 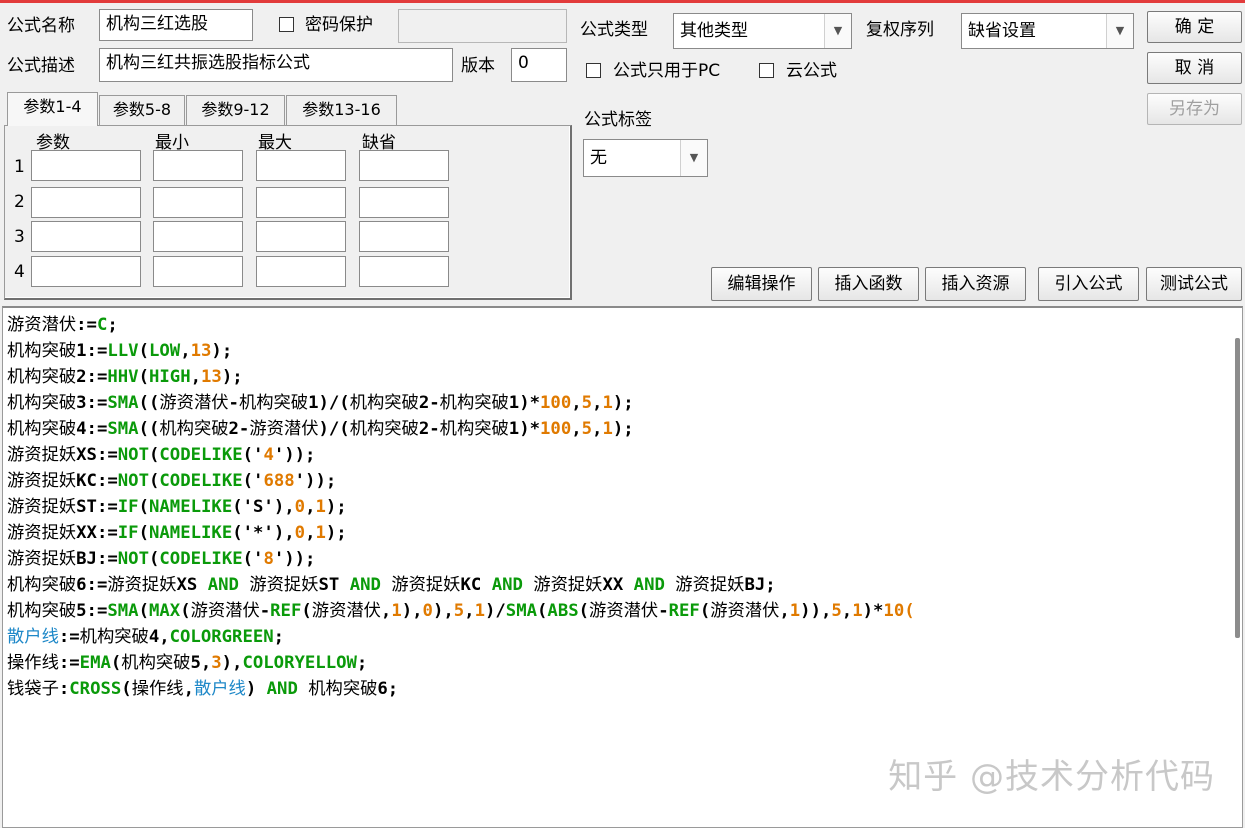 What do you see at coordinates (482, 26) in the screenshot?
I see `password-input` at bounding box center [482, 26].